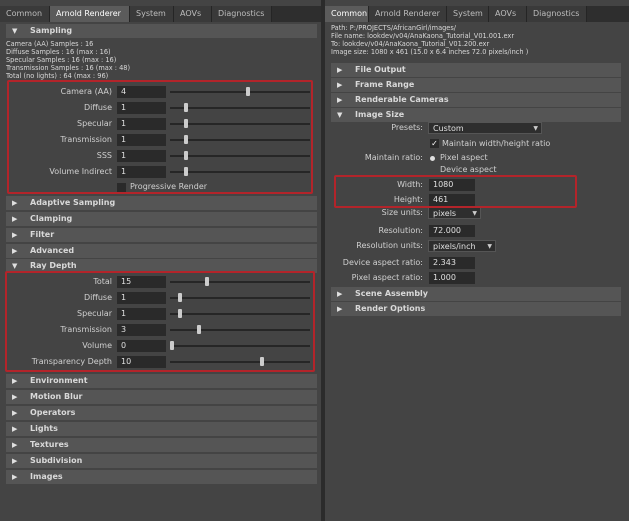  Describe the element at coordinates (141, 92) in the screenshot. I see `sampling-camera-aa--field: 4` at that location.